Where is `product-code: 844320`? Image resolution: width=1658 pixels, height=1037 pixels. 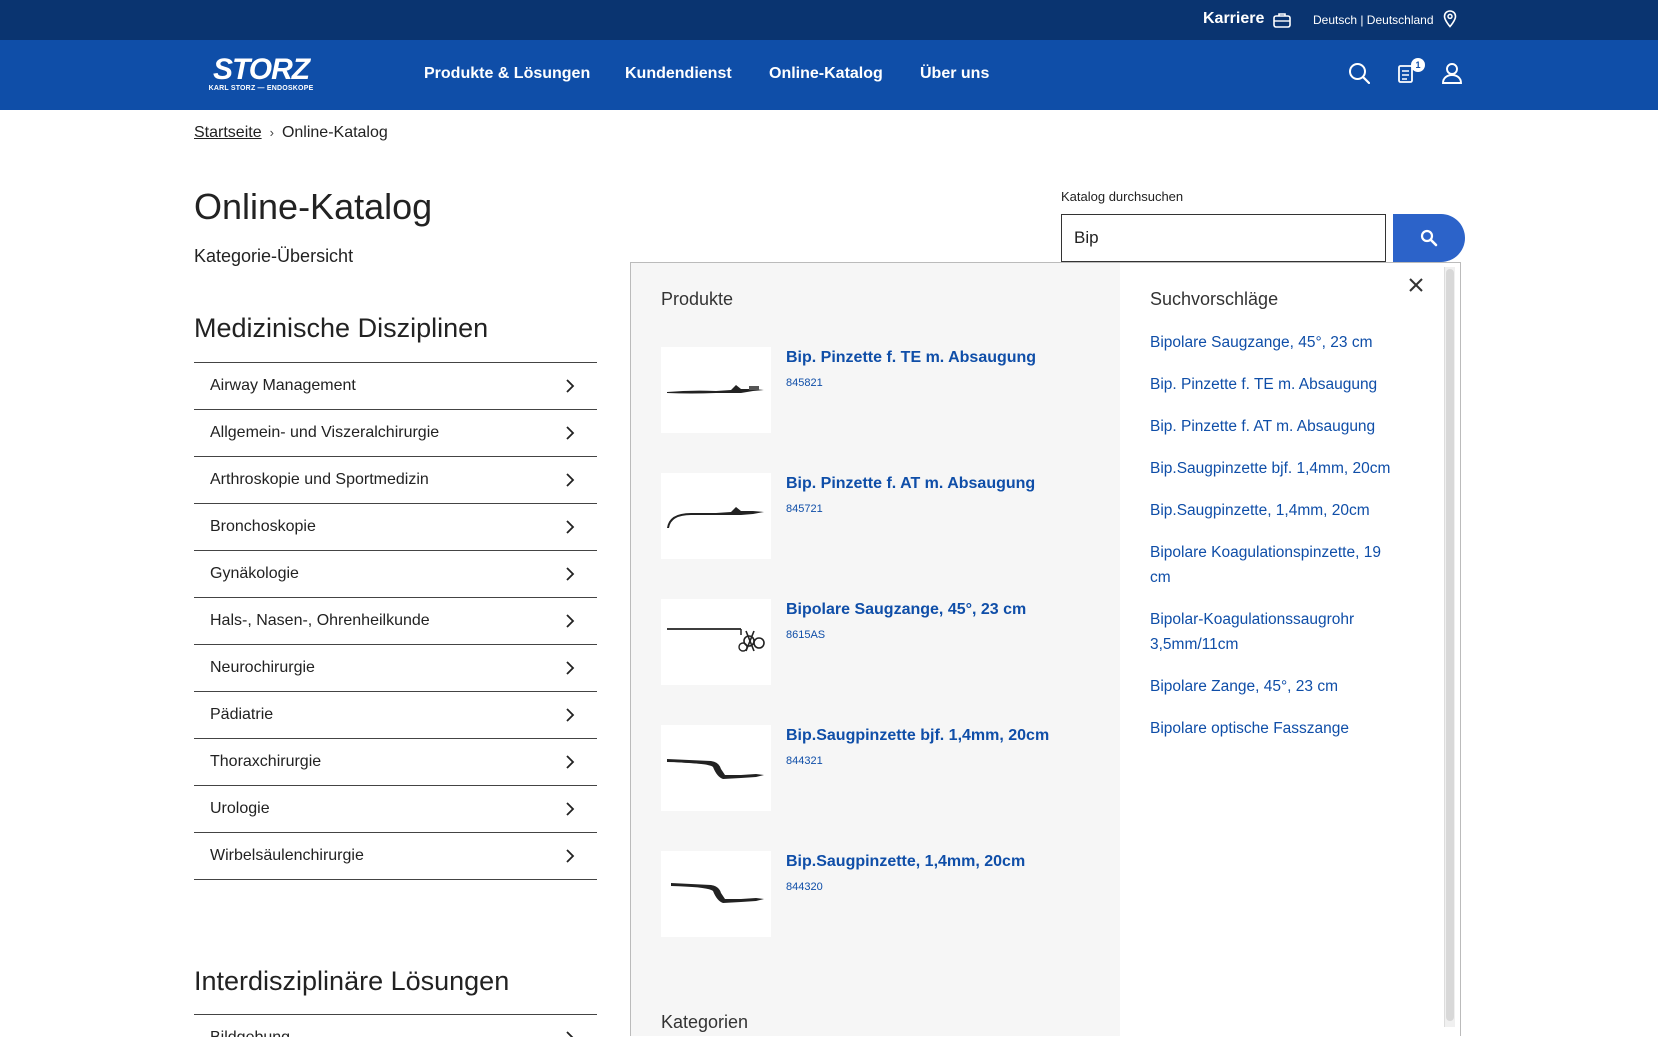 product-code: 844320 is located at coordinates (804, 887).